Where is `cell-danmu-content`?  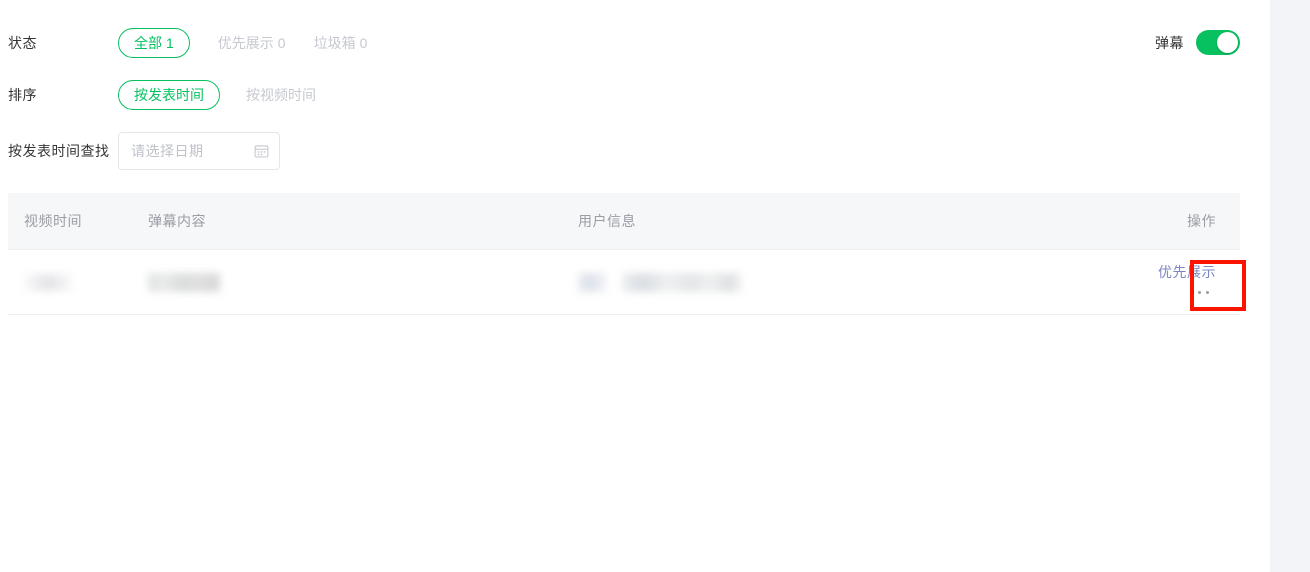 cell-danmu-content is located at coordinates (353, 282).